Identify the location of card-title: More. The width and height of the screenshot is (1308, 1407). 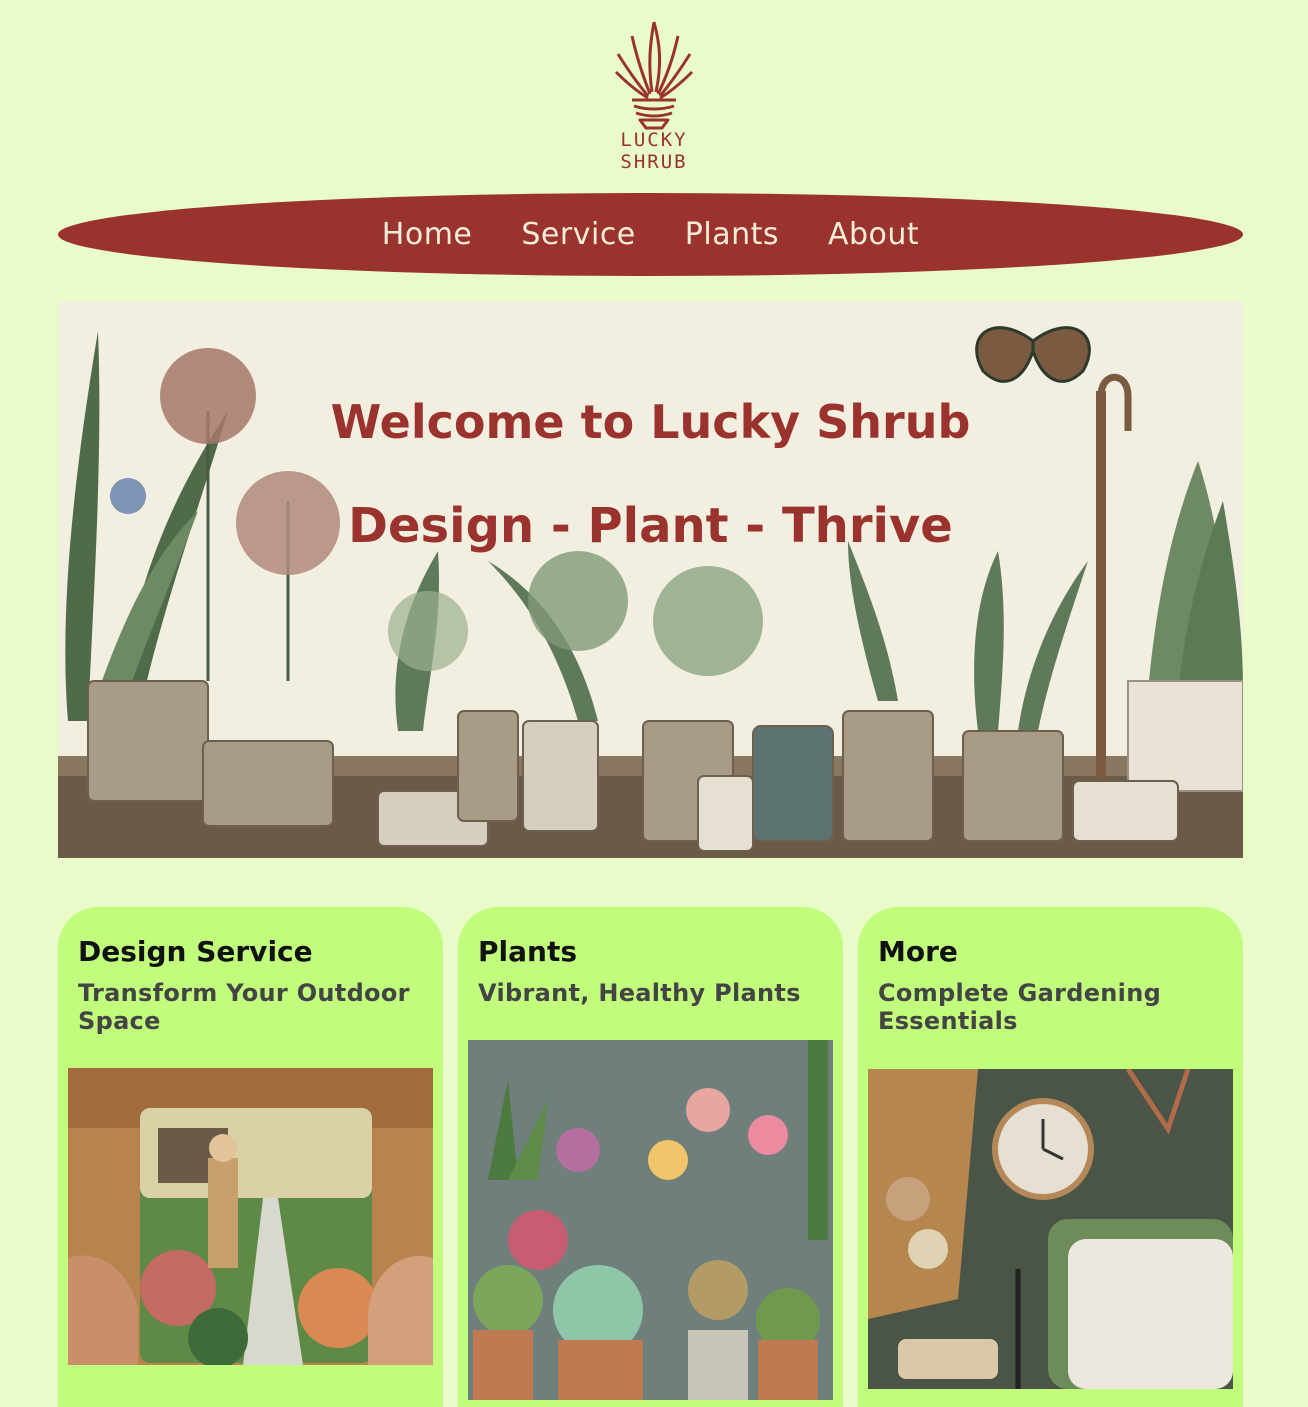
(918, 951).